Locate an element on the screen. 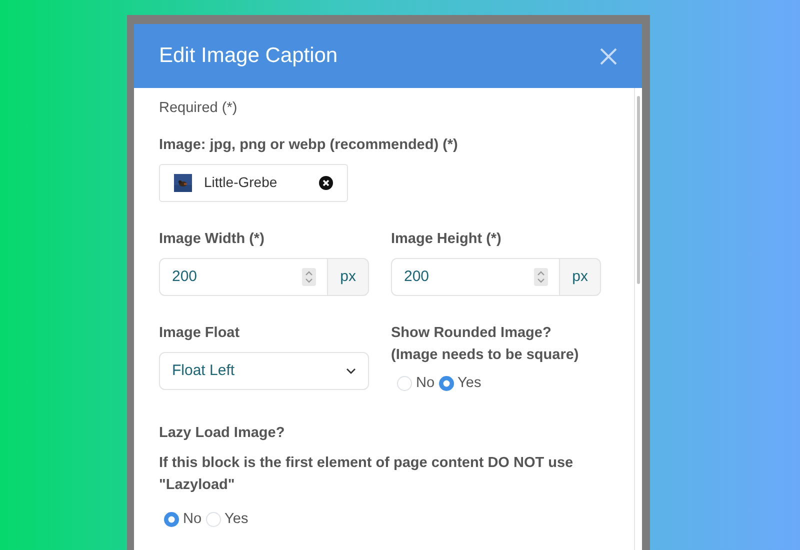 The width and height of the screenshot is (800, 550). field-note: (Image needs to be square) is located at coordinates (485, 355).